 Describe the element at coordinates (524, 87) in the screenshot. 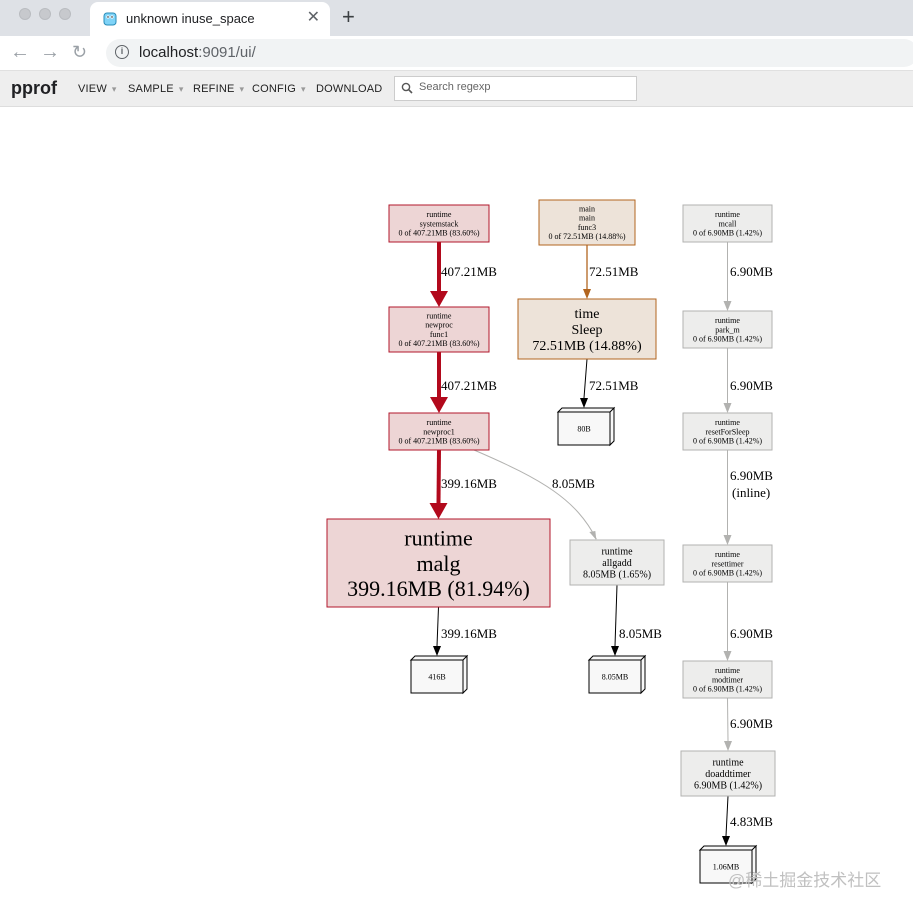

I see `search-input` at that location.